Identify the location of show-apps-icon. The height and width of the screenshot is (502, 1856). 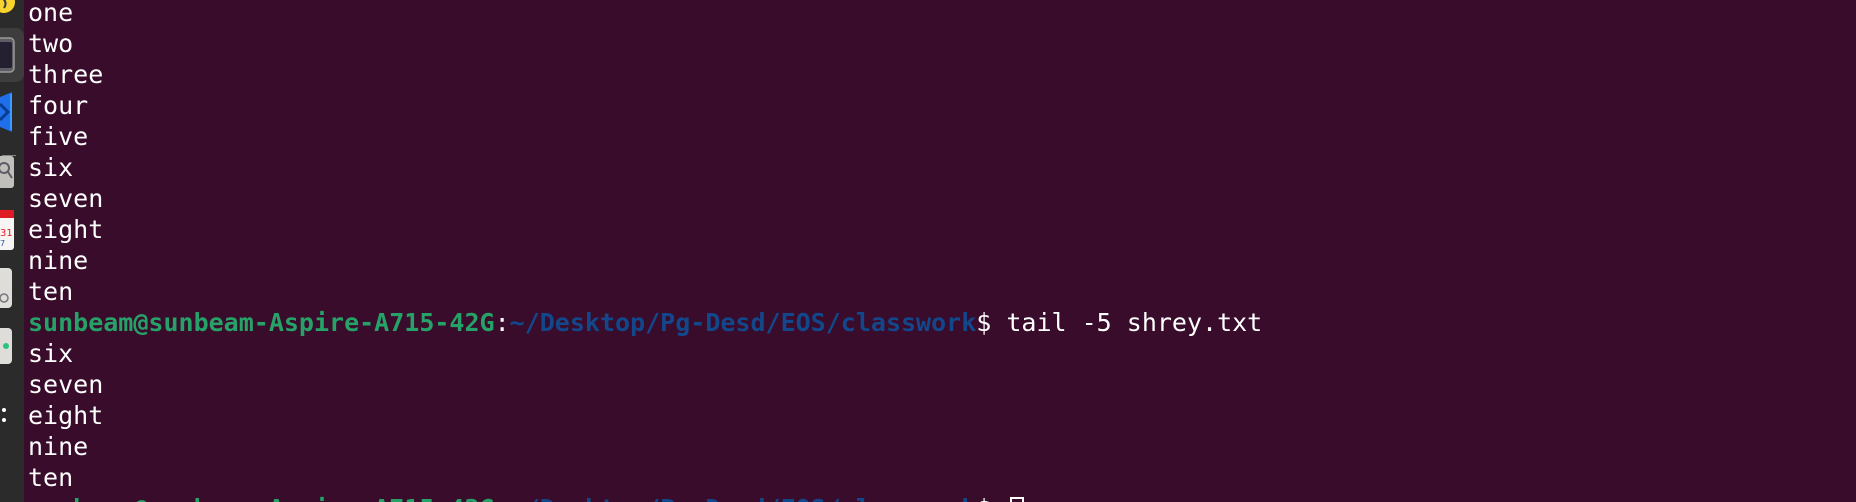
(12, 416).